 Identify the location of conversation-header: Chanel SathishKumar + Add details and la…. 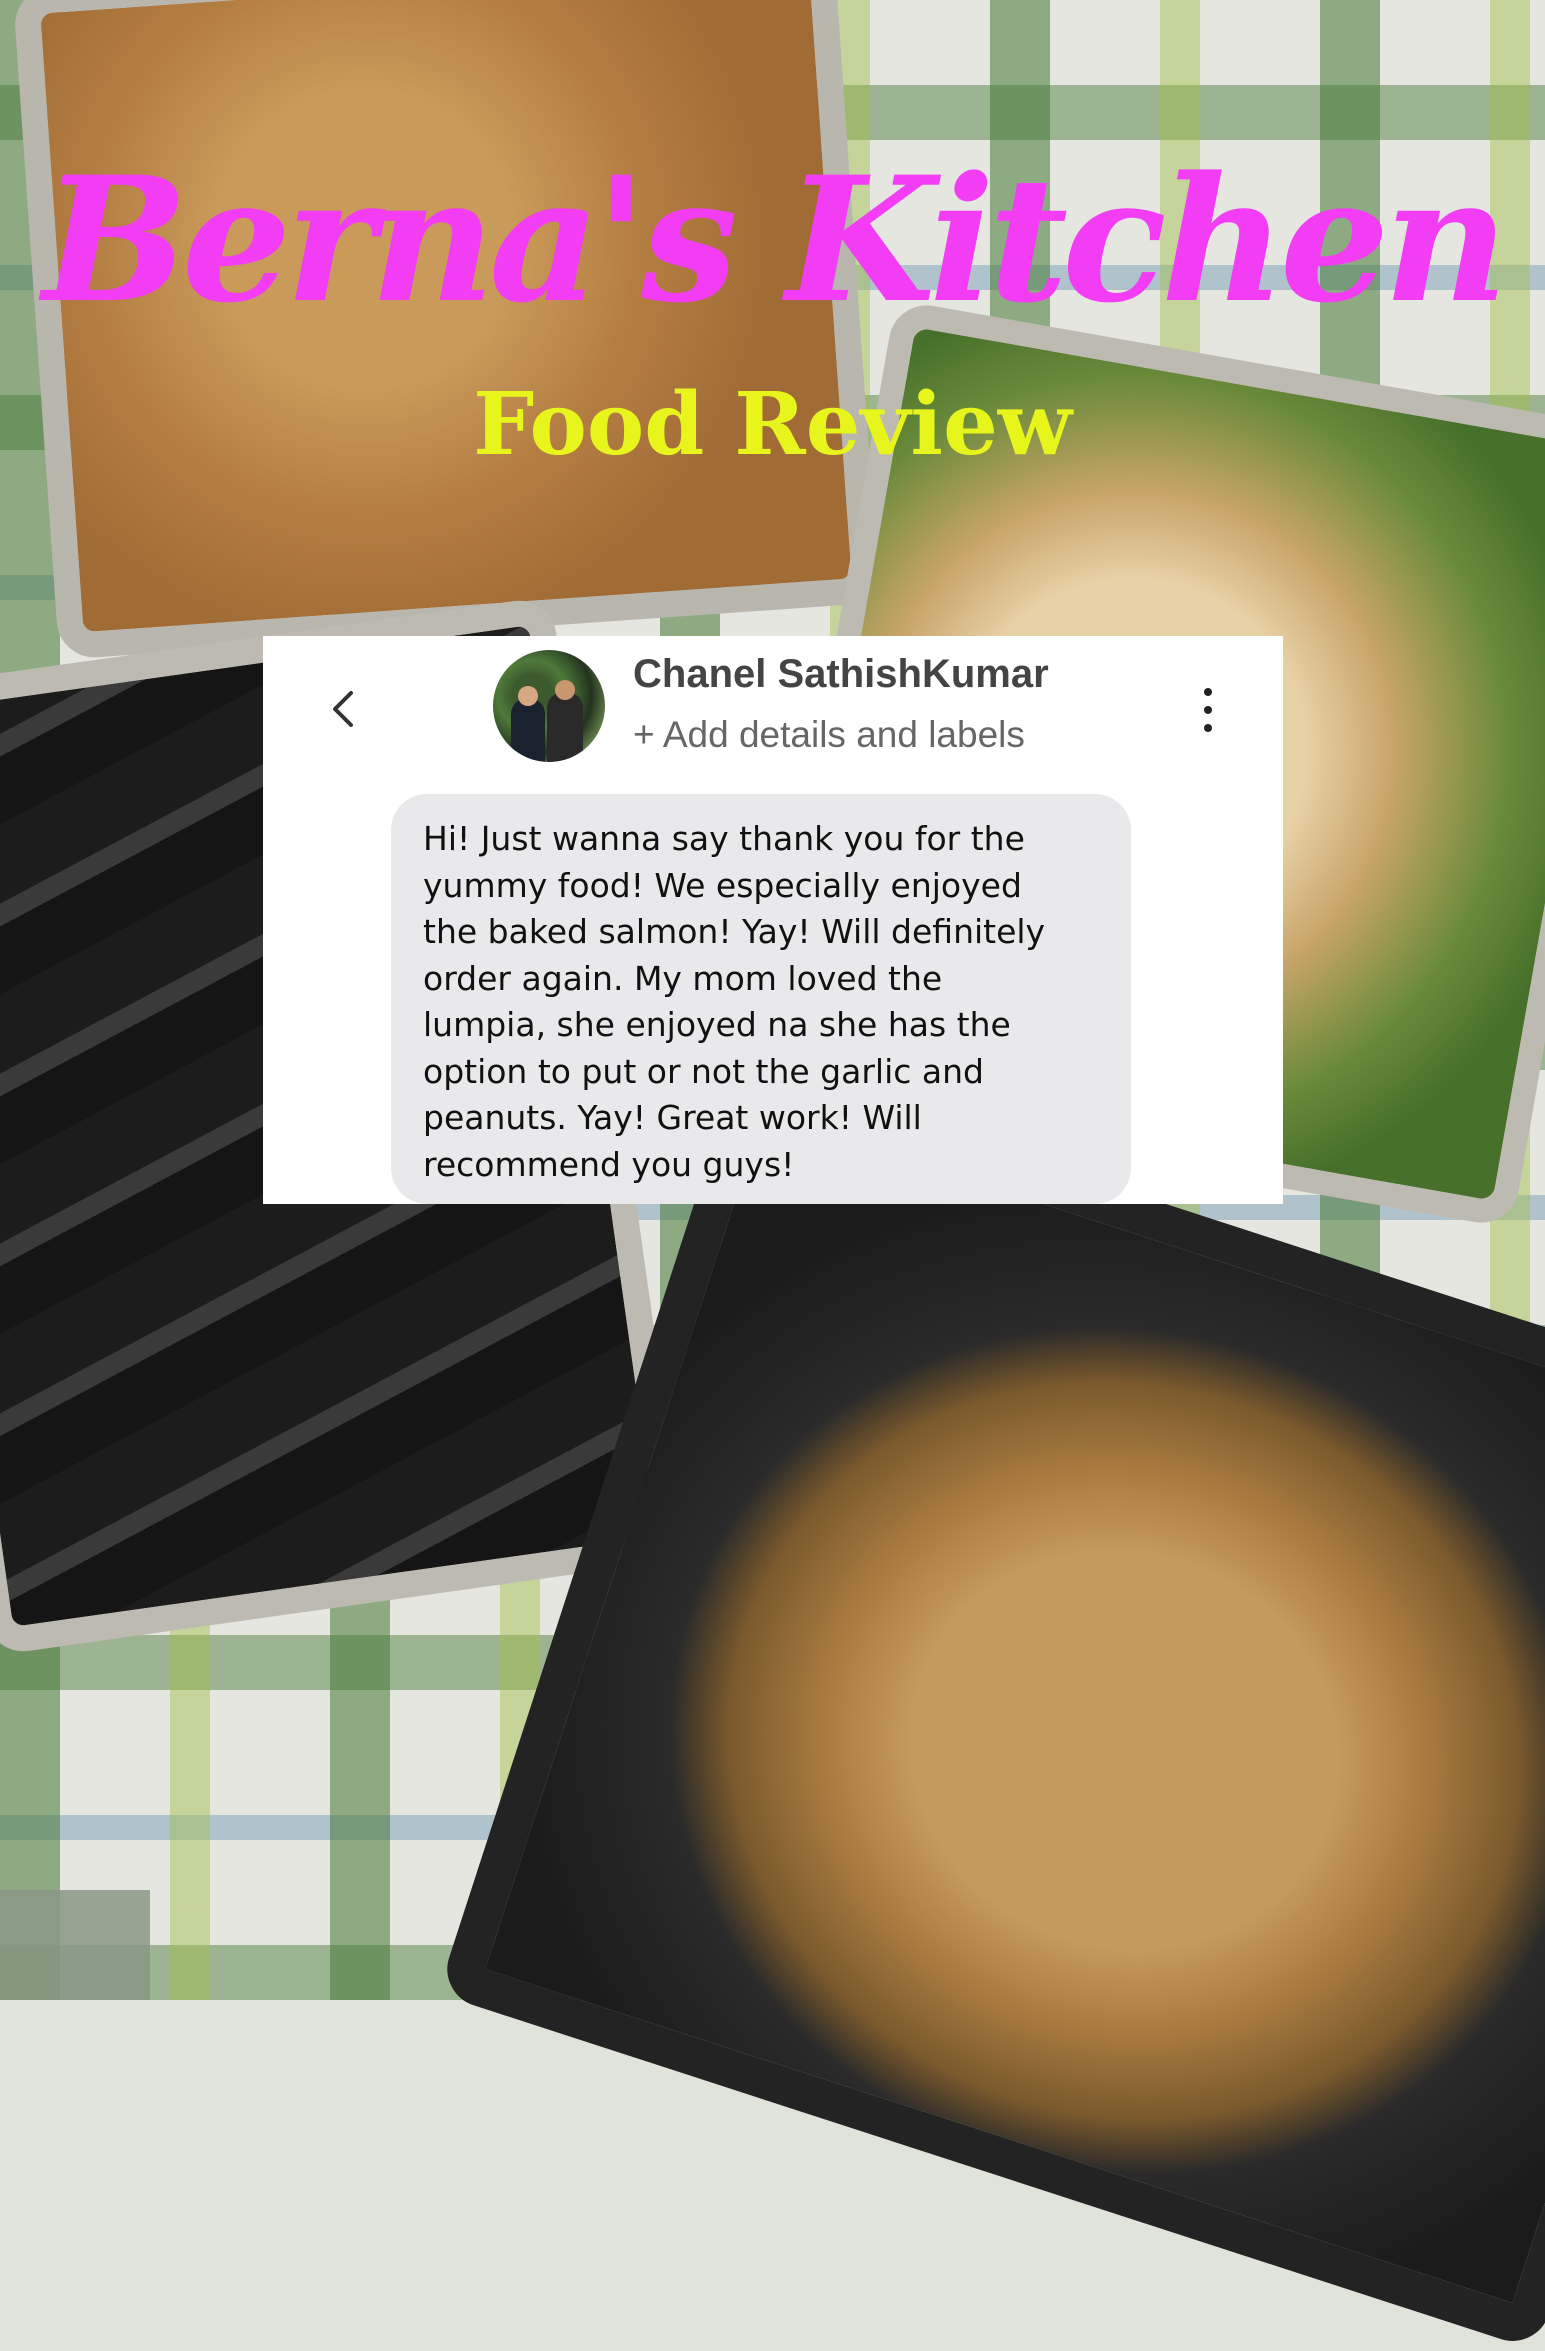
(773, 716).